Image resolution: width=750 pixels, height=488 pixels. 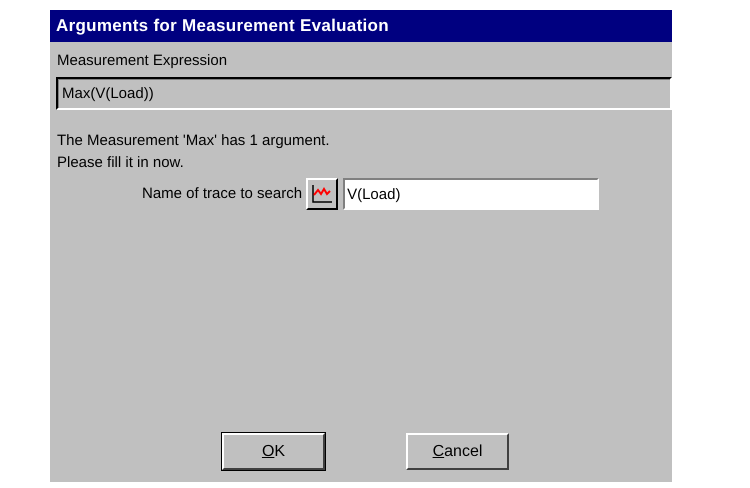 I want to click on dialog-button: Cancel, so click(x=457, y=451).